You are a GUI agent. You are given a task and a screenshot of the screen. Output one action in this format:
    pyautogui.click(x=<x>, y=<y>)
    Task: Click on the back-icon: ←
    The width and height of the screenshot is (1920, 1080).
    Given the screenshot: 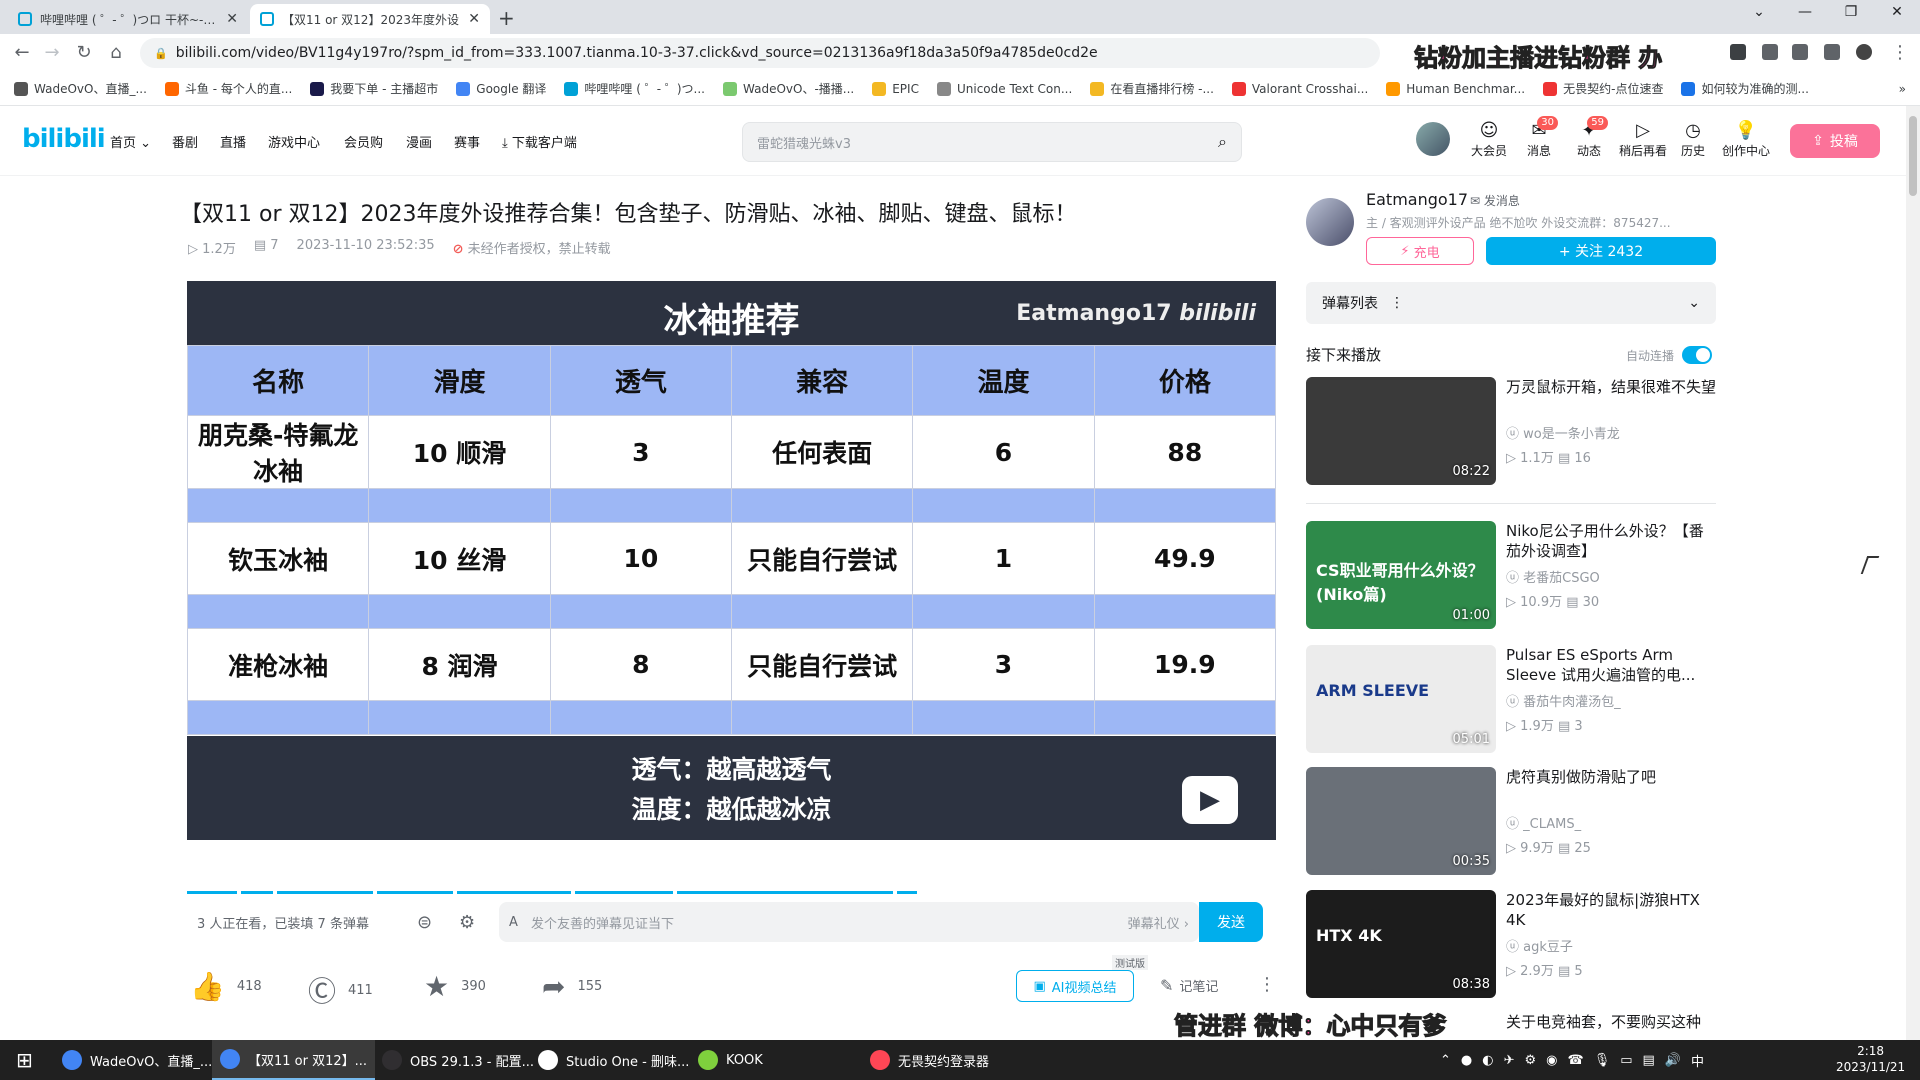 What is the action you would take?
    pyautogui.click(x=22, y=52)
    